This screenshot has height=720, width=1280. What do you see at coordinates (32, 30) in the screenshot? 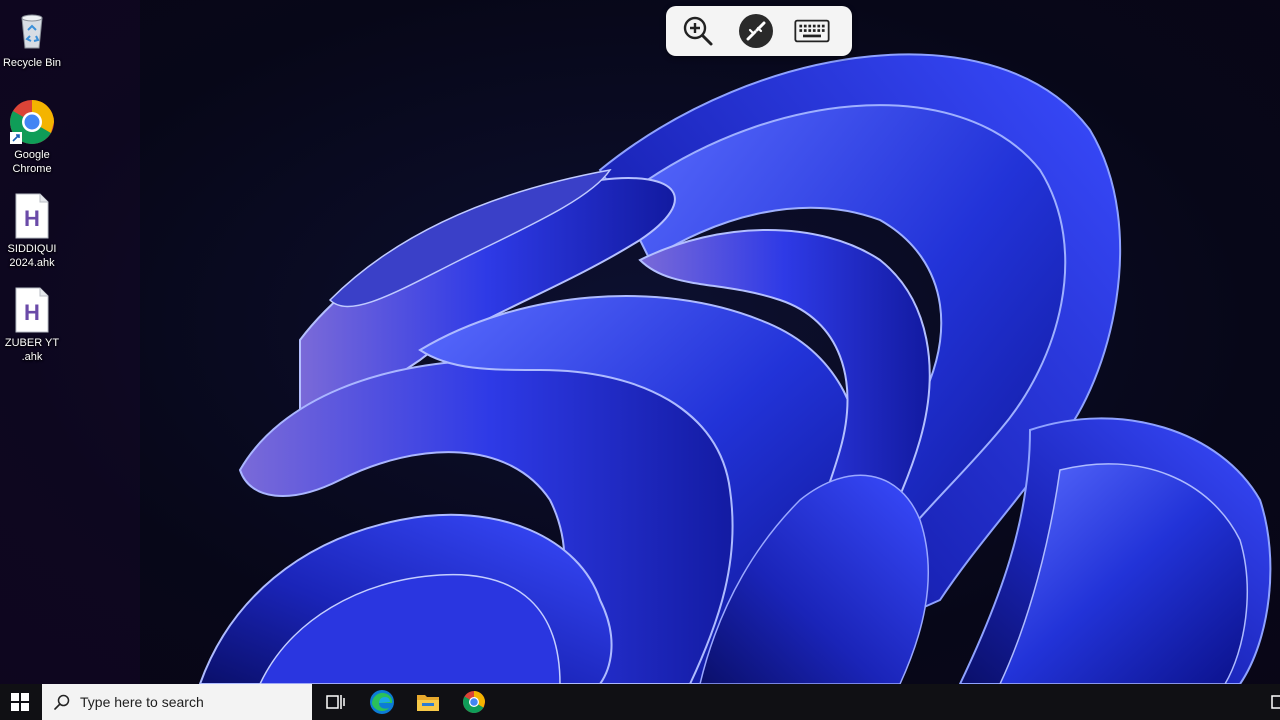
I see `recycle-bin-icon` at bounding box center [32, 30].